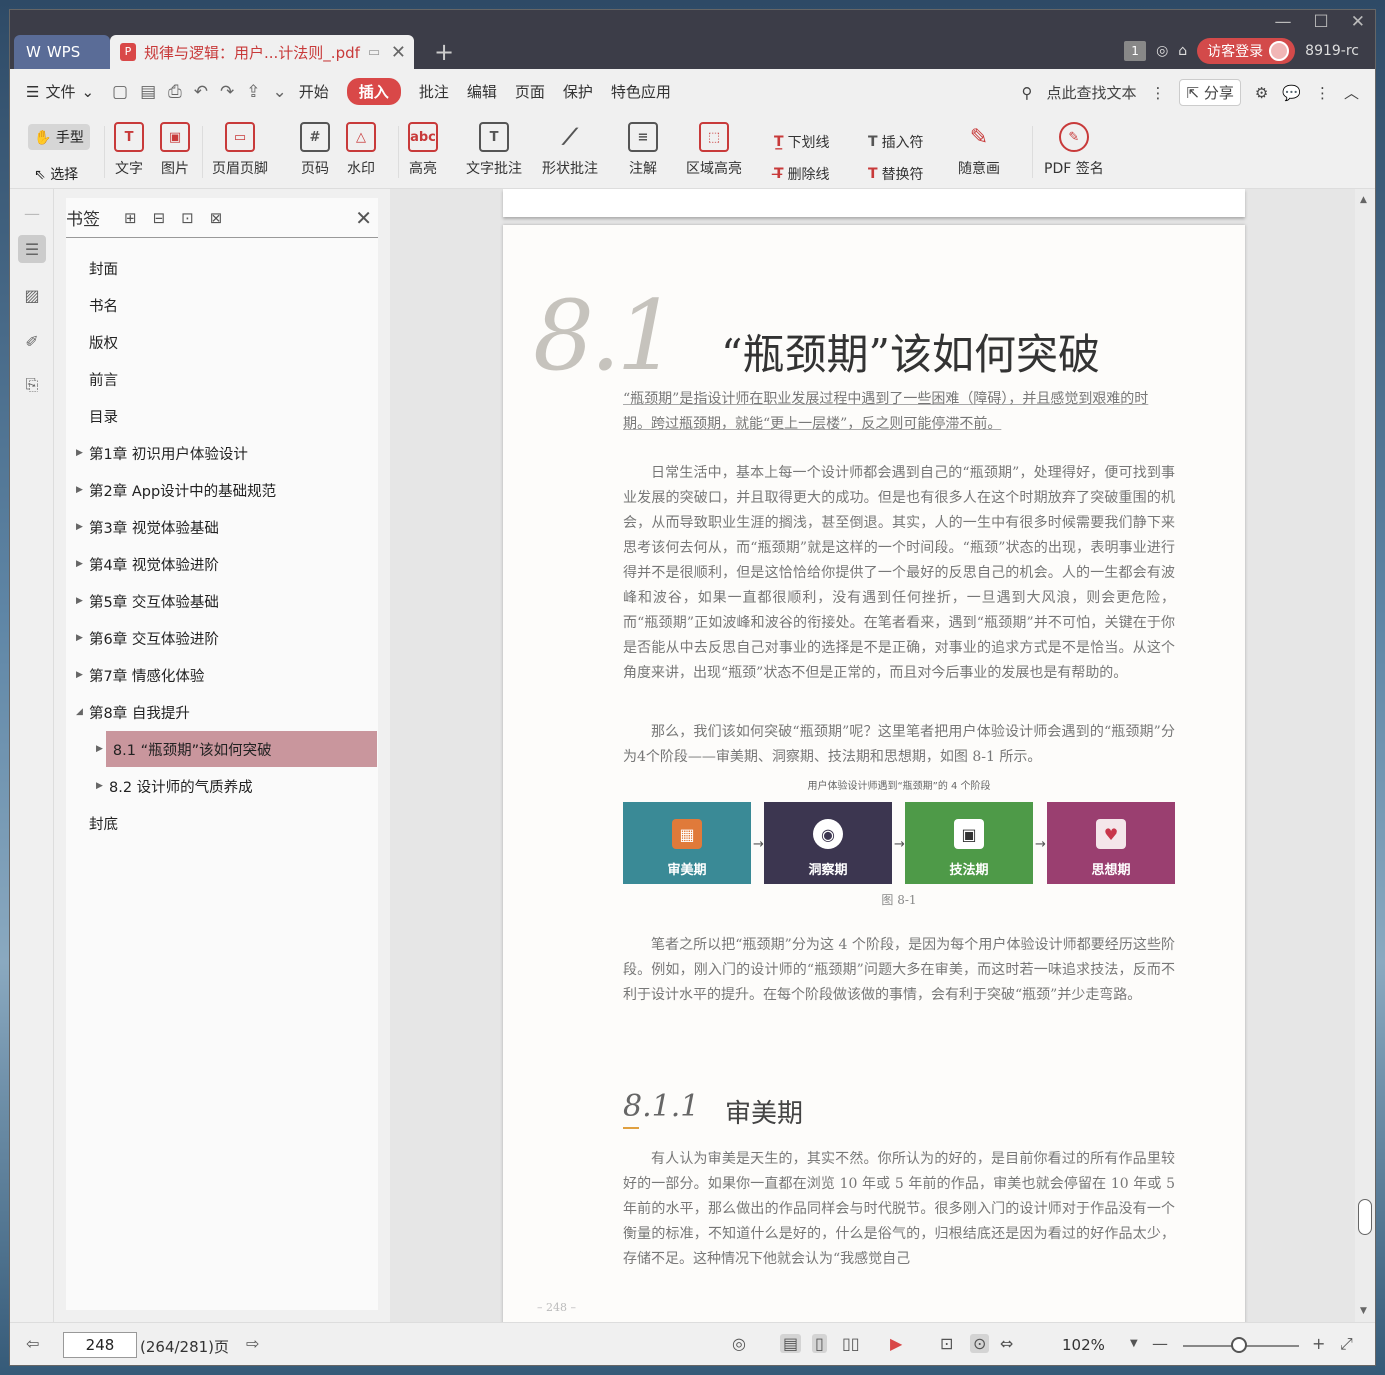 The image size is (1385, 1375). I want to click on single-page-icon: ▯, so click(819, 1343).